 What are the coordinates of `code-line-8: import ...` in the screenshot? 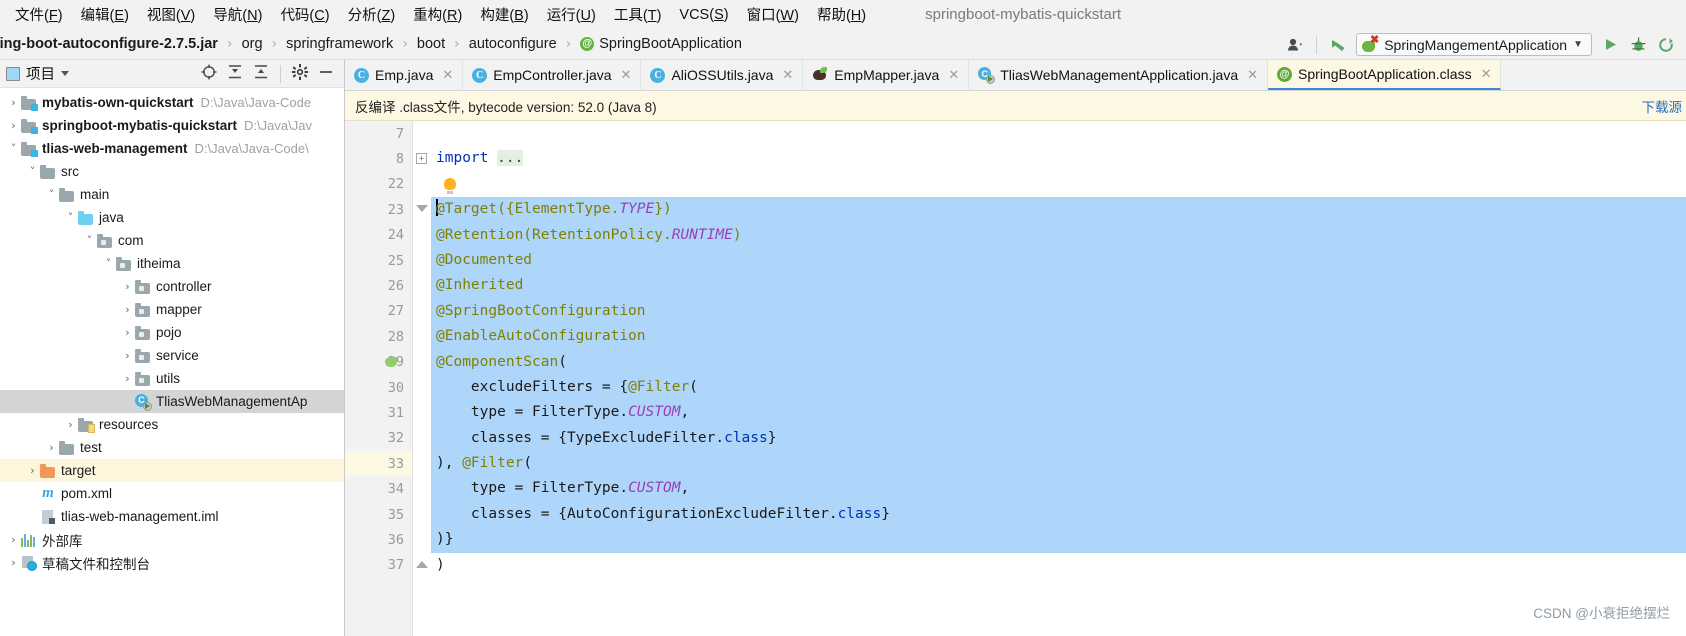 It's located at (1058, 158).